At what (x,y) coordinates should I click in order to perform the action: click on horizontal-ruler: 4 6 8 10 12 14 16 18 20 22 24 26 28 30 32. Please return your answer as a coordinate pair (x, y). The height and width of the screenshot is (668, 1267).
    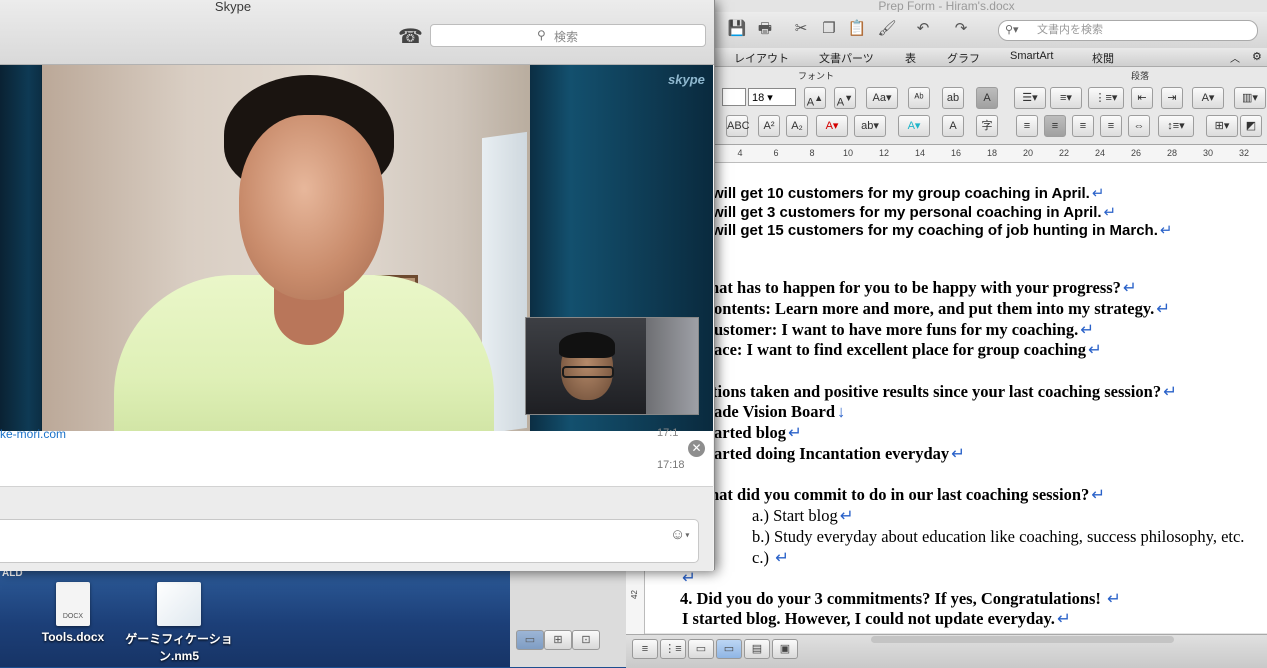
    Looking at the image, I should click on (990, 154).